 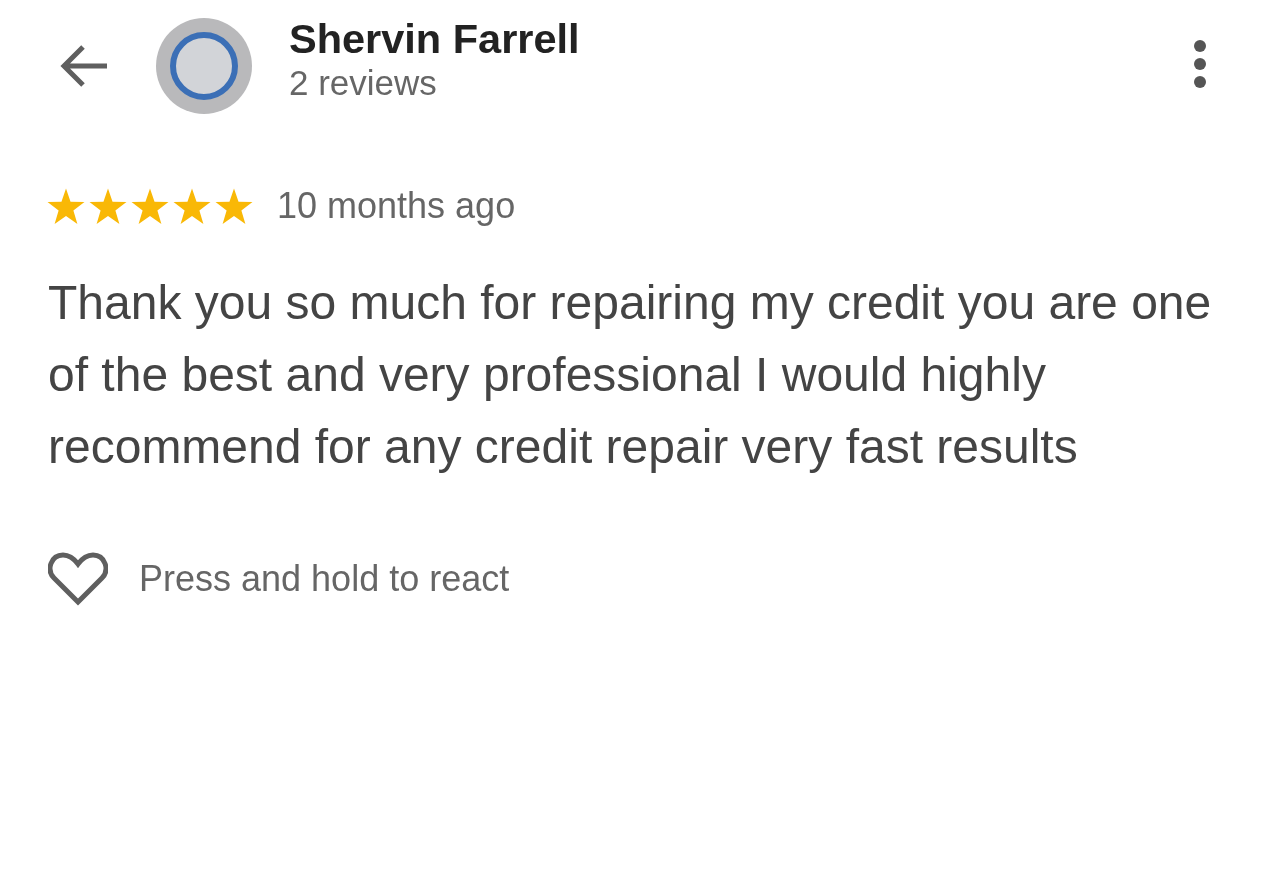 What do you see at coordinates (324, 578) in the screenshot?
I see `react-hint: Press and hold to react` at bounding box center [324, 578].